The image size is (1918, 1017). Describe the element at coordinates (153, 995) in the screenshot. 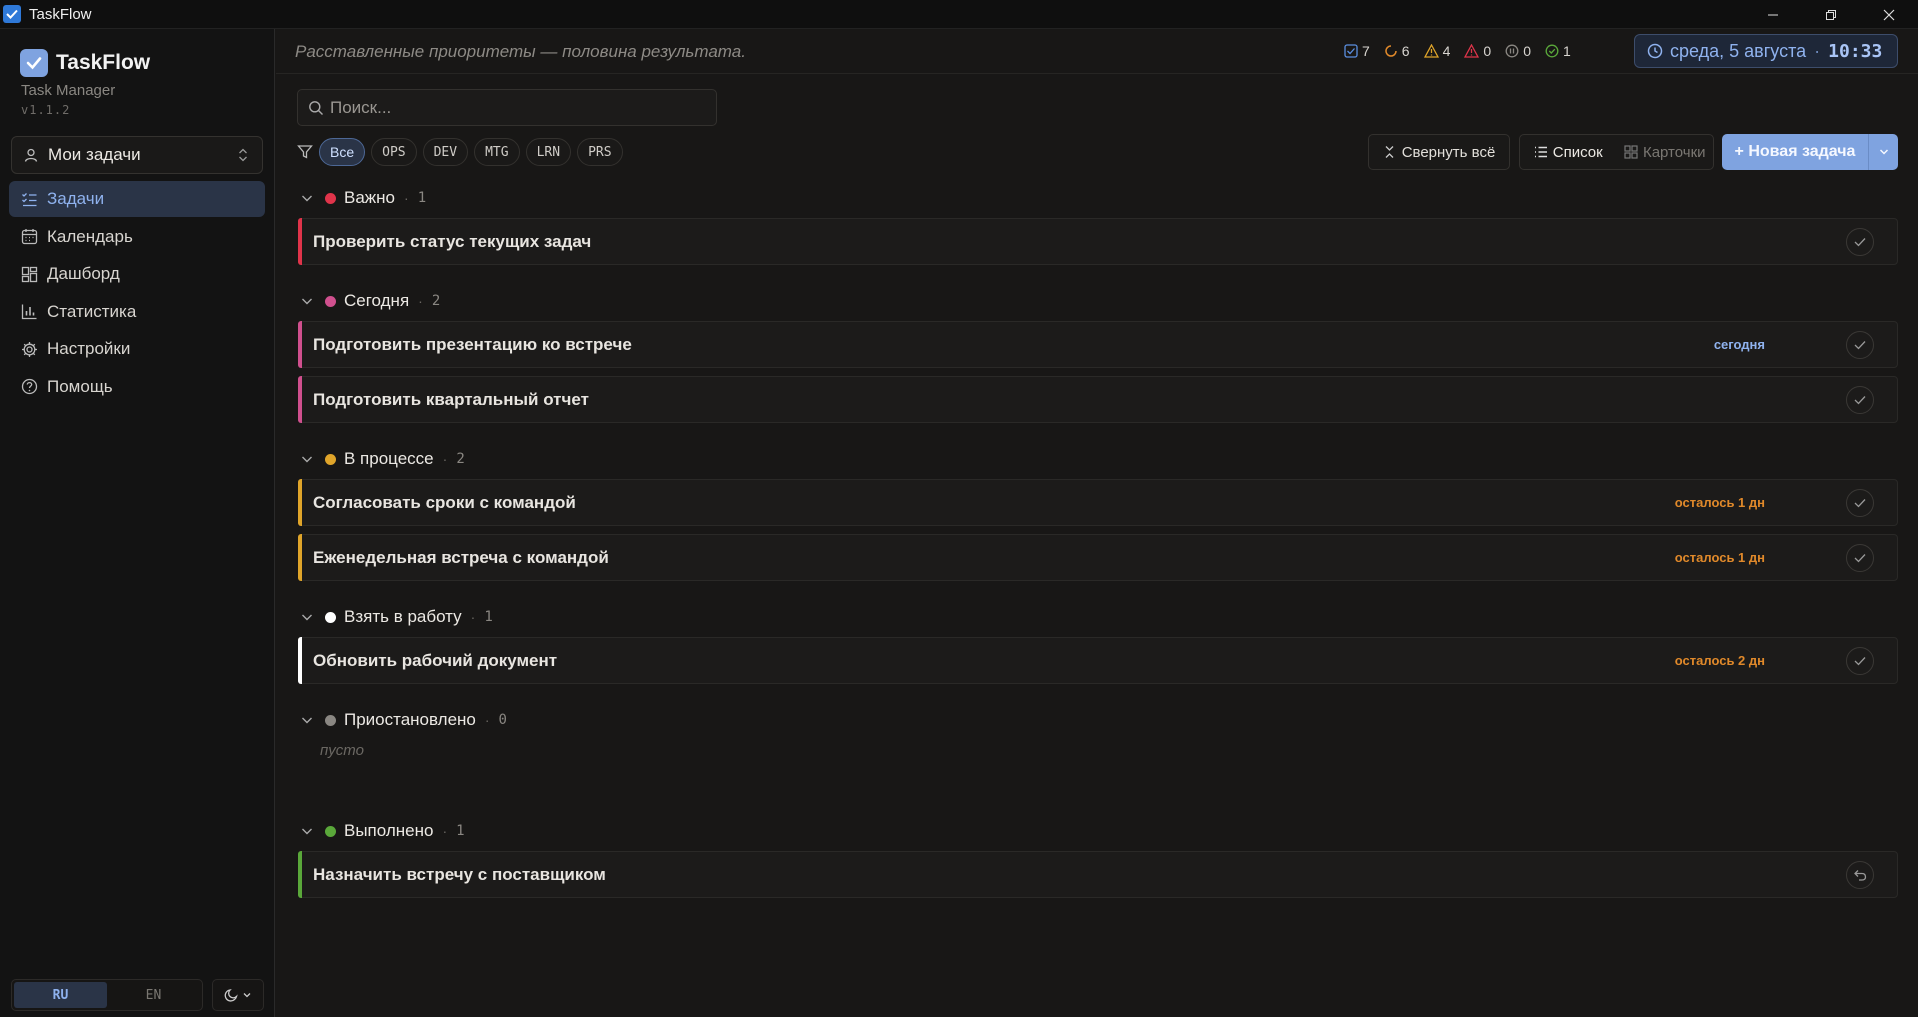

I see `language-en-button: EN` at that location.